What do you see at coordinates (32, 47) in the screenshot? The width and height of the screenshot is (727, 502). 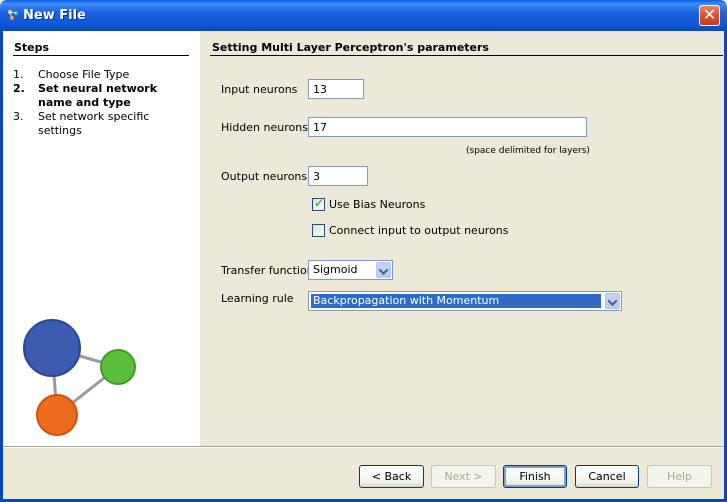 I see `steps-heading: Steps` at bounding box center [32, 47].